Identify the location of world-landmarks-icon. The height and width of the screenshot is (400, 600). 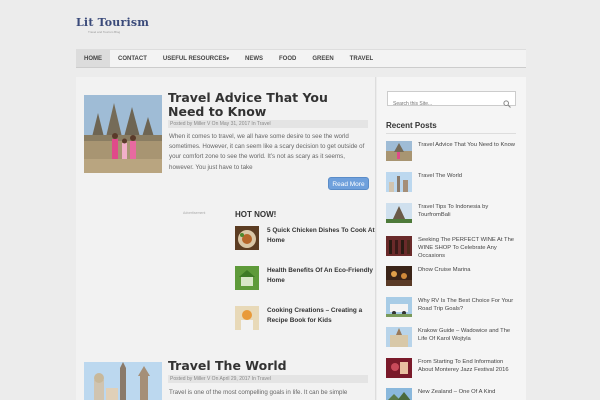
(123, 381).